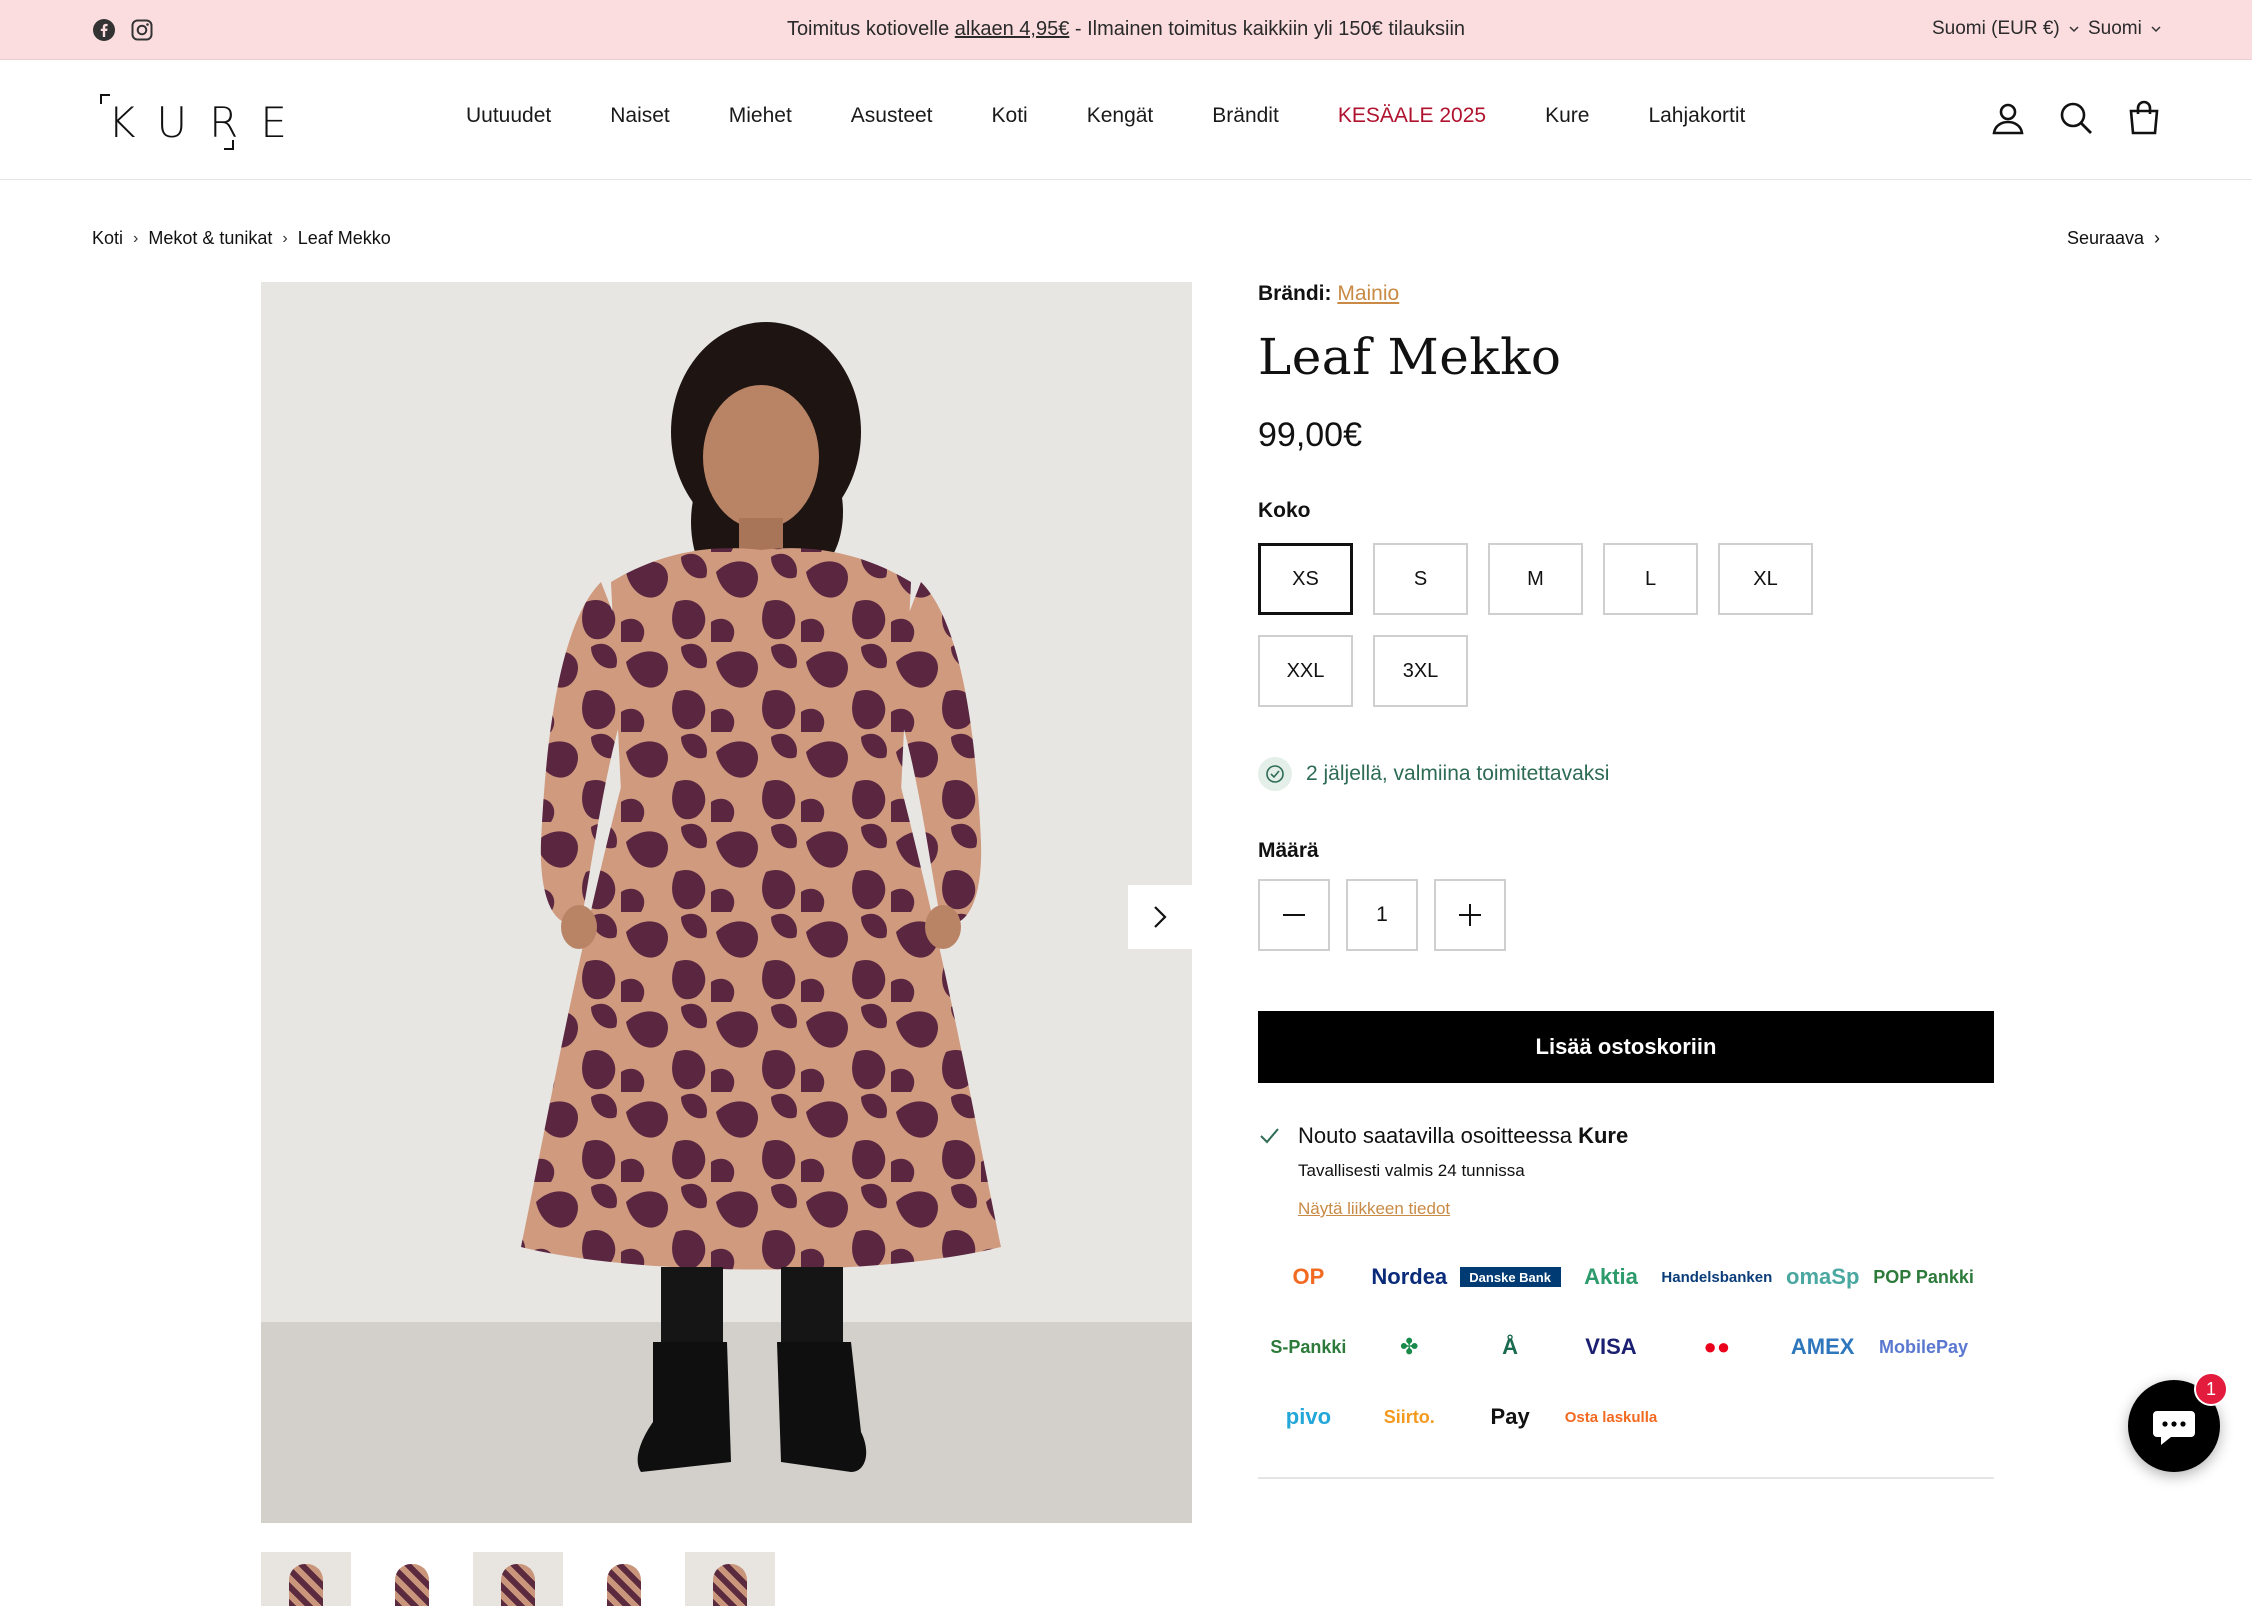 The height and width of the screenshot is (1606, 2252). What do you see at coordinates (1284, 510) in the screenshot?
I see `size-label: Koko` at bounding box center [1284, 510].